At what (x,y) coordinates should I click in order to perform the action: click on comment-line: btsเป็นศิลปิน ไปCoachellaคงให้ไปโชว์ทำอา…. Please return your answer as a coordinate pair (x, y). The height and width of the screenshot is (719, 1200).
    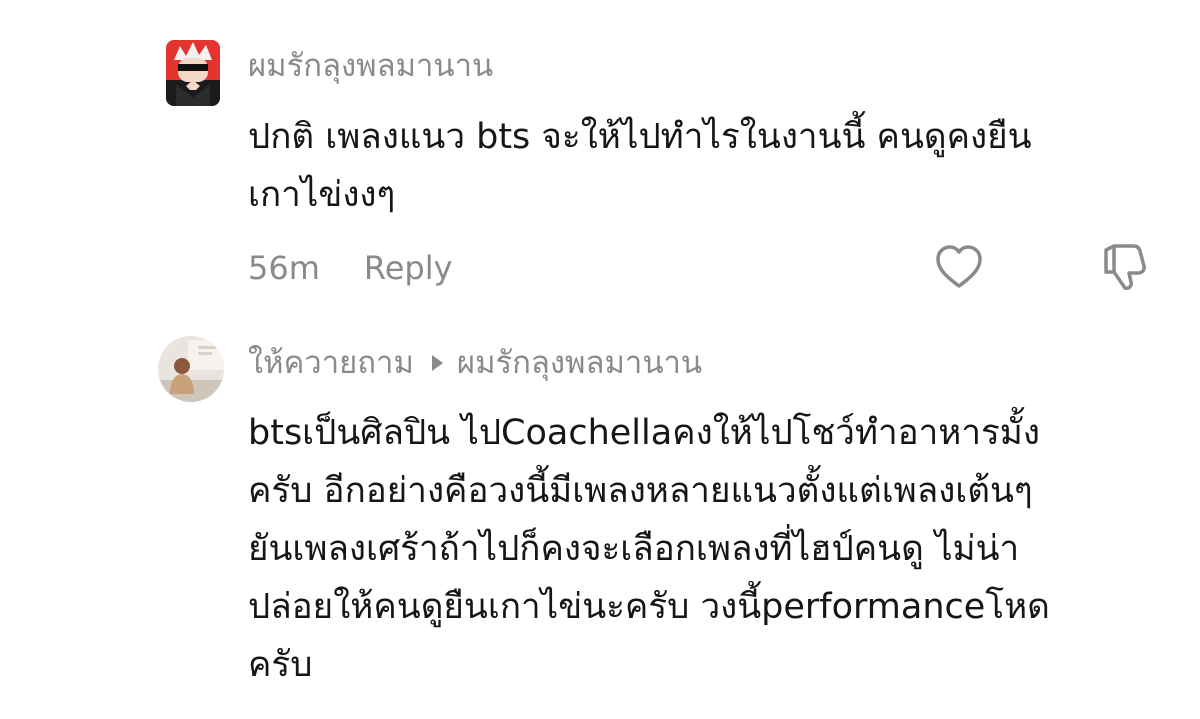
    Looking at the image, I should click on (644, 433).